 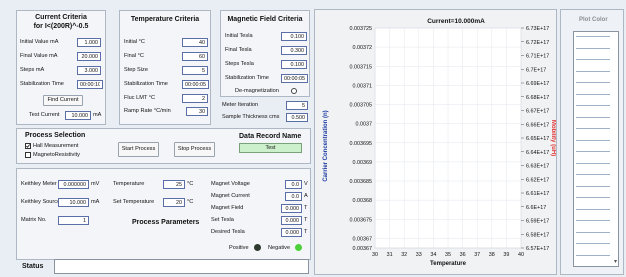 I want to click on initial-value-input, so click(x=89, y=42).